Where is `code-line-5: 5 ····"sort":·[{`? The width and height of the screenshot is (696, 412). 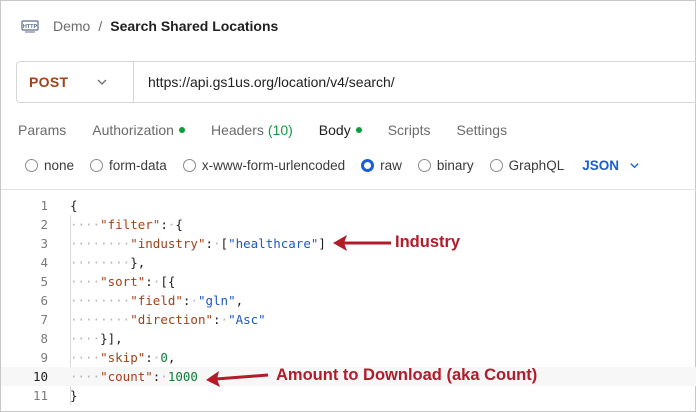
code-line-5: 5 ····"sort":·[{ is located at coordinates (348, 281).